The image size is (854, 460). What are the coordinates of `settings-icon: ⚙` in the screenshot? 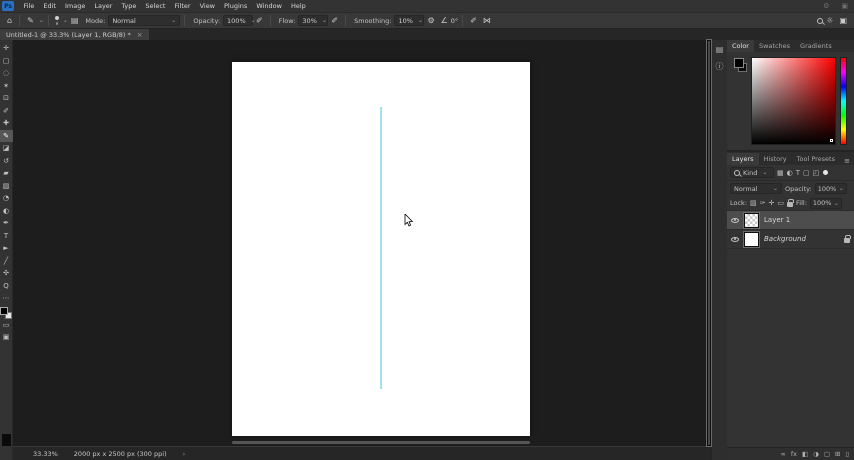 It's located at (826, 6).